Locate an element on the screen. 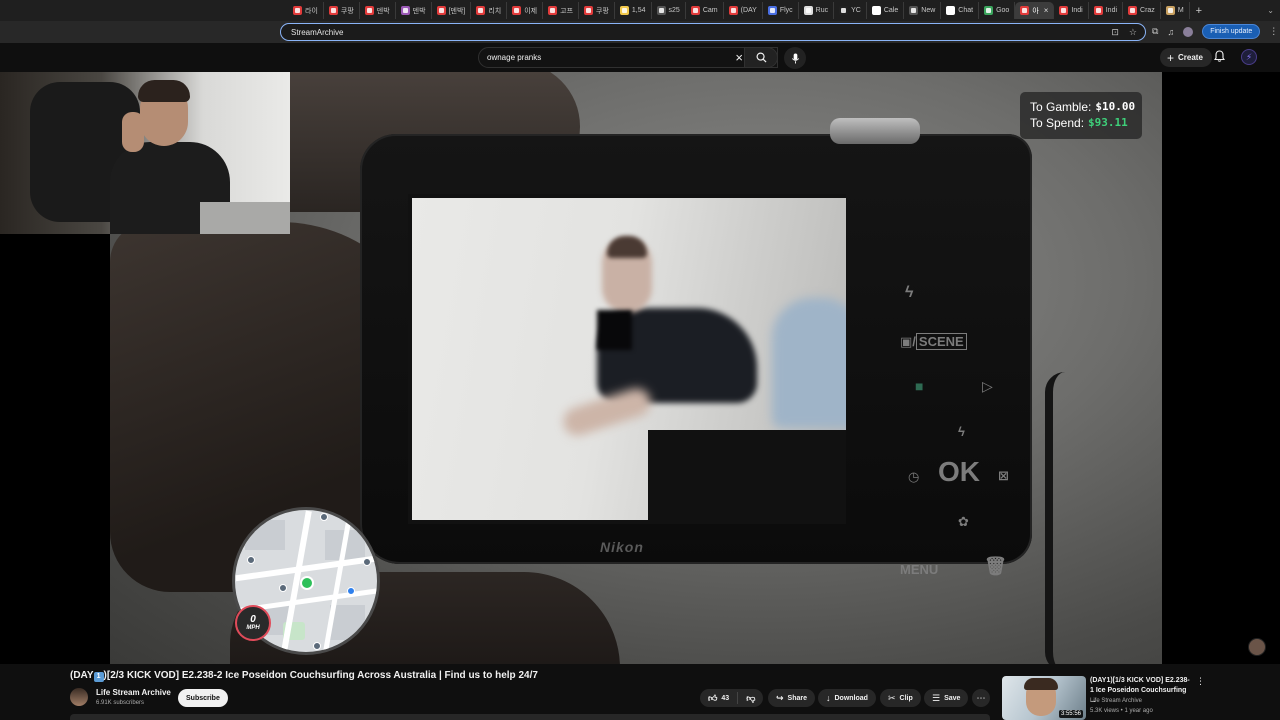 This screenshot has height=720, width=1280. tab-label: Indi is located at coordinates (1077, 10).